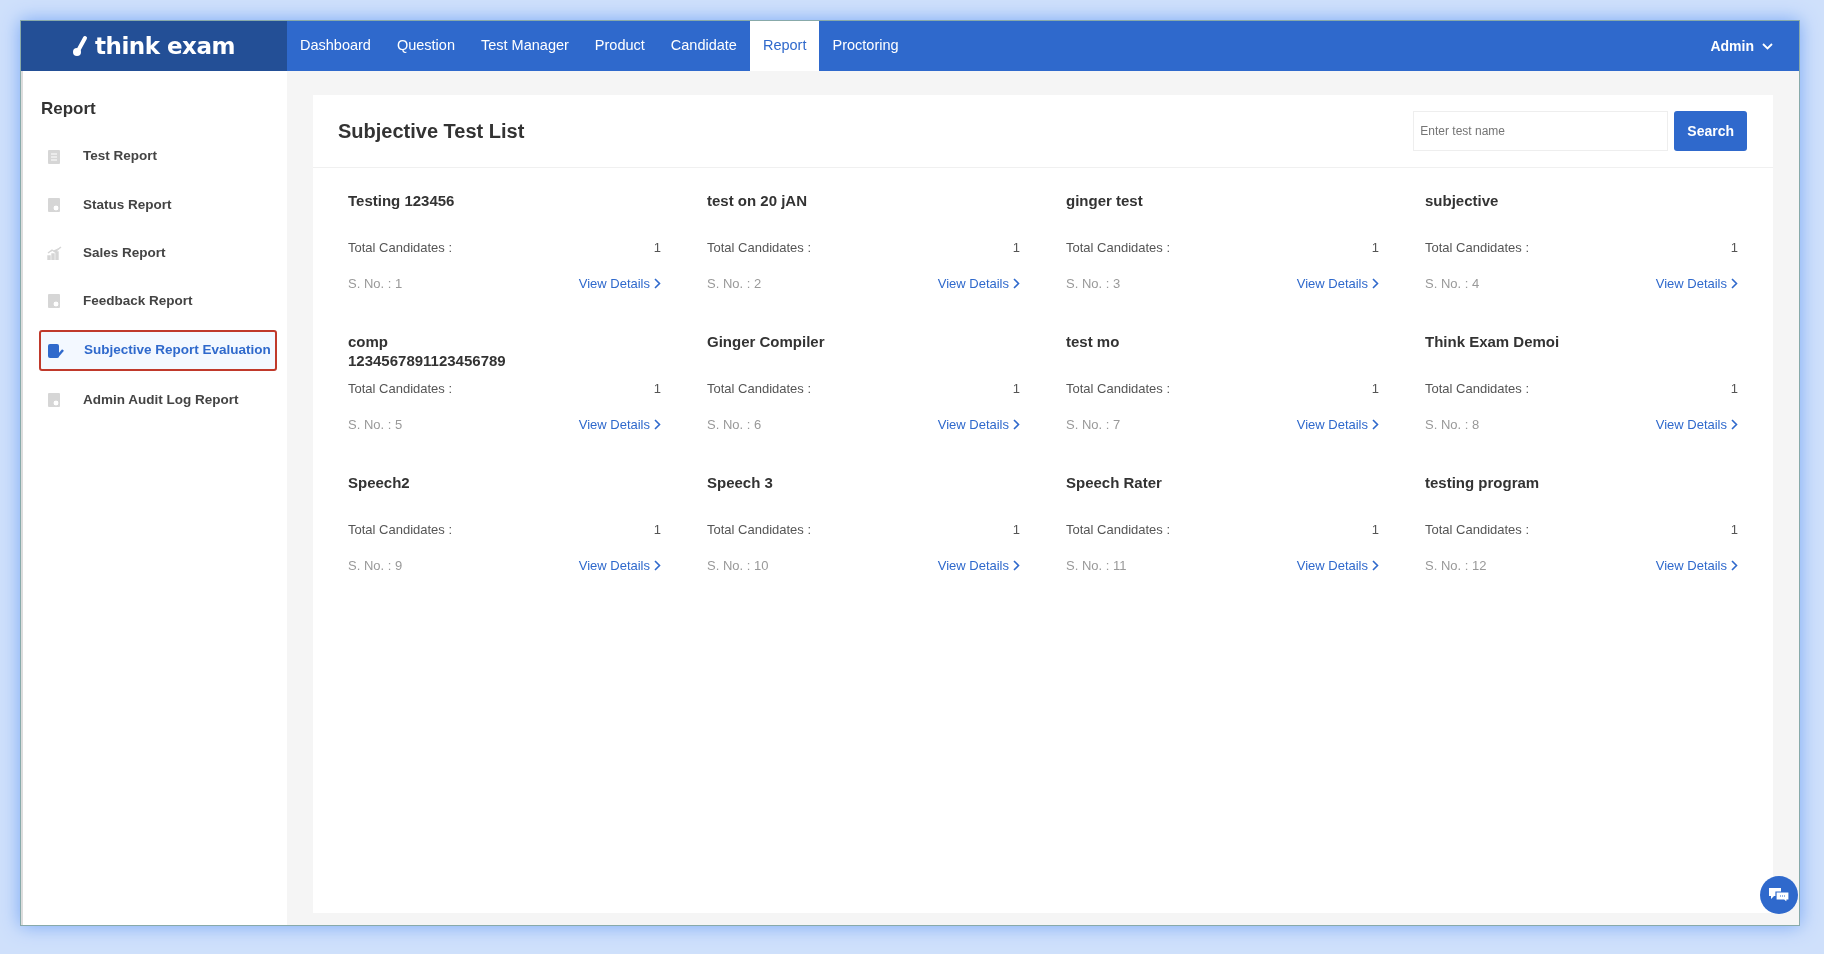 The image size is (1824, 954). I want to click on bar-chart-icon, so click(54, 253).